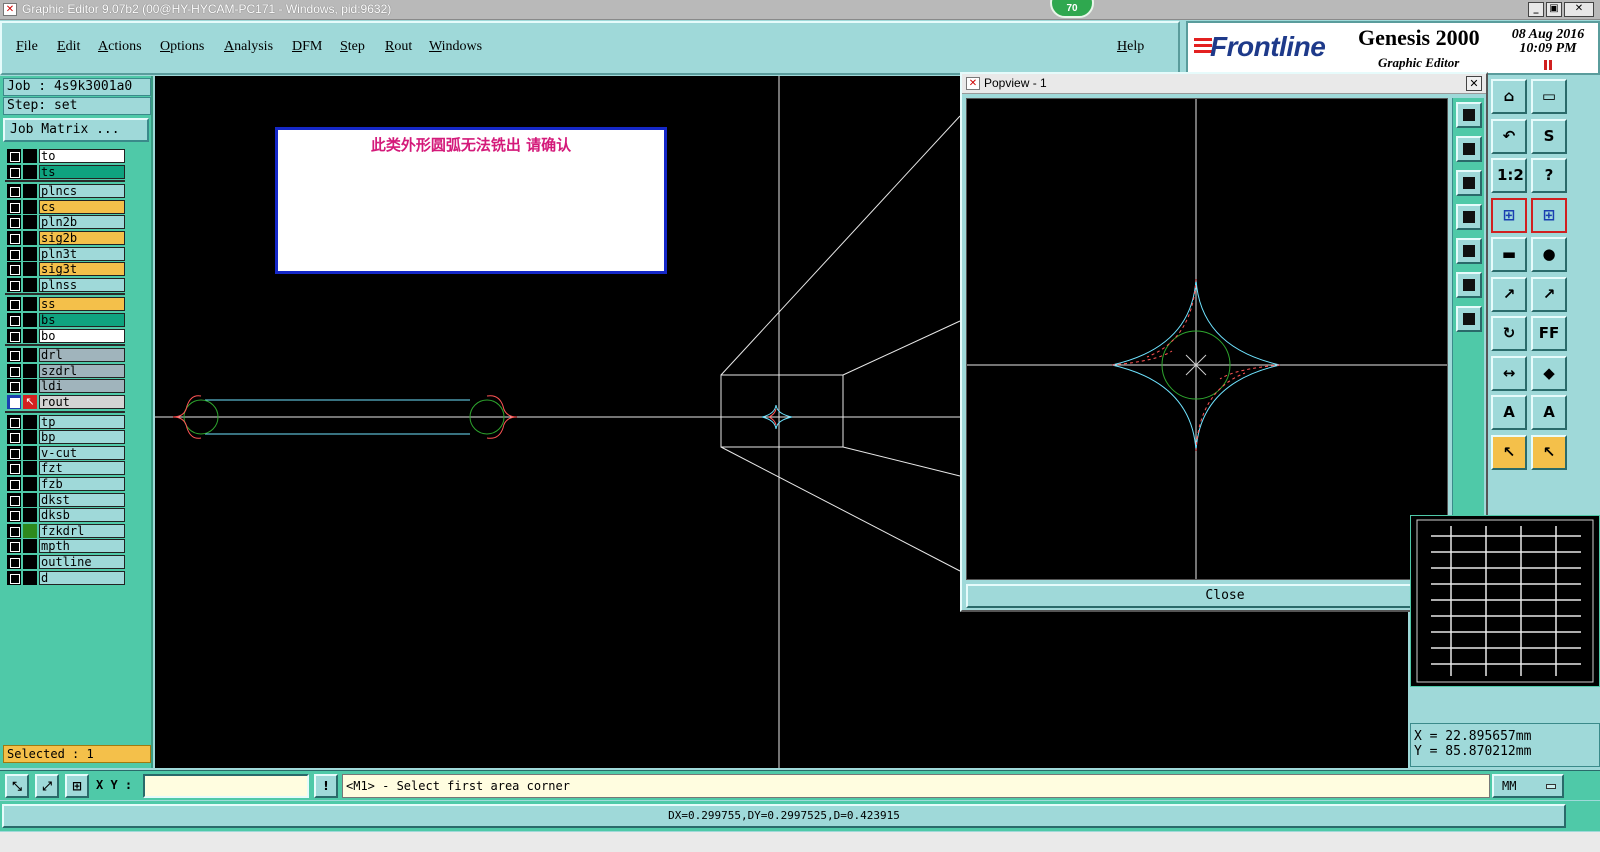 The image size is (1600, 852). I want to click on layer-row-fzt: fzt, so click(65, 468).